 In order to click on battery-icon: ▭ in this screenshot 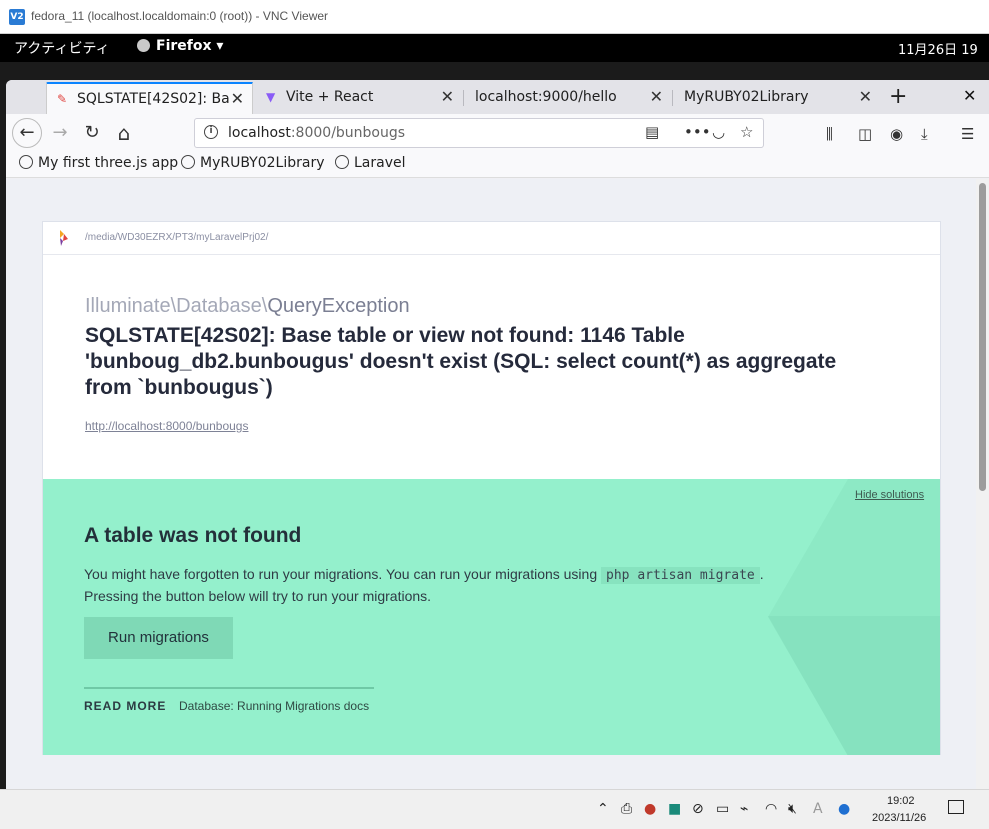, I will do `click(722, 809)`.